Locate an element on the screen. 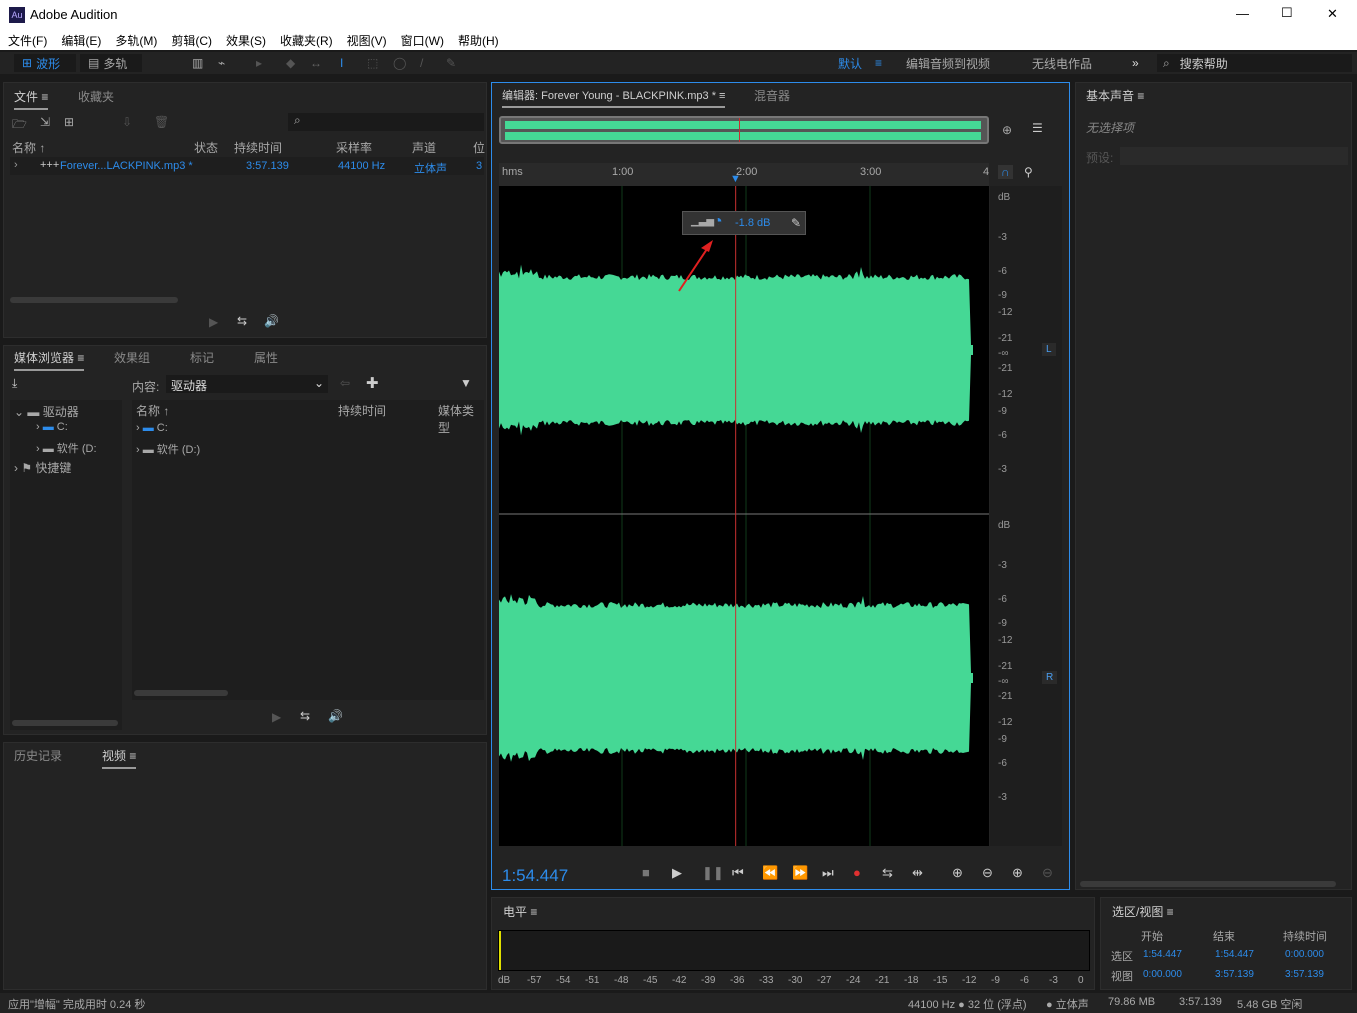  move-tool-icon: ▸ is located at coordinates (259, 63).